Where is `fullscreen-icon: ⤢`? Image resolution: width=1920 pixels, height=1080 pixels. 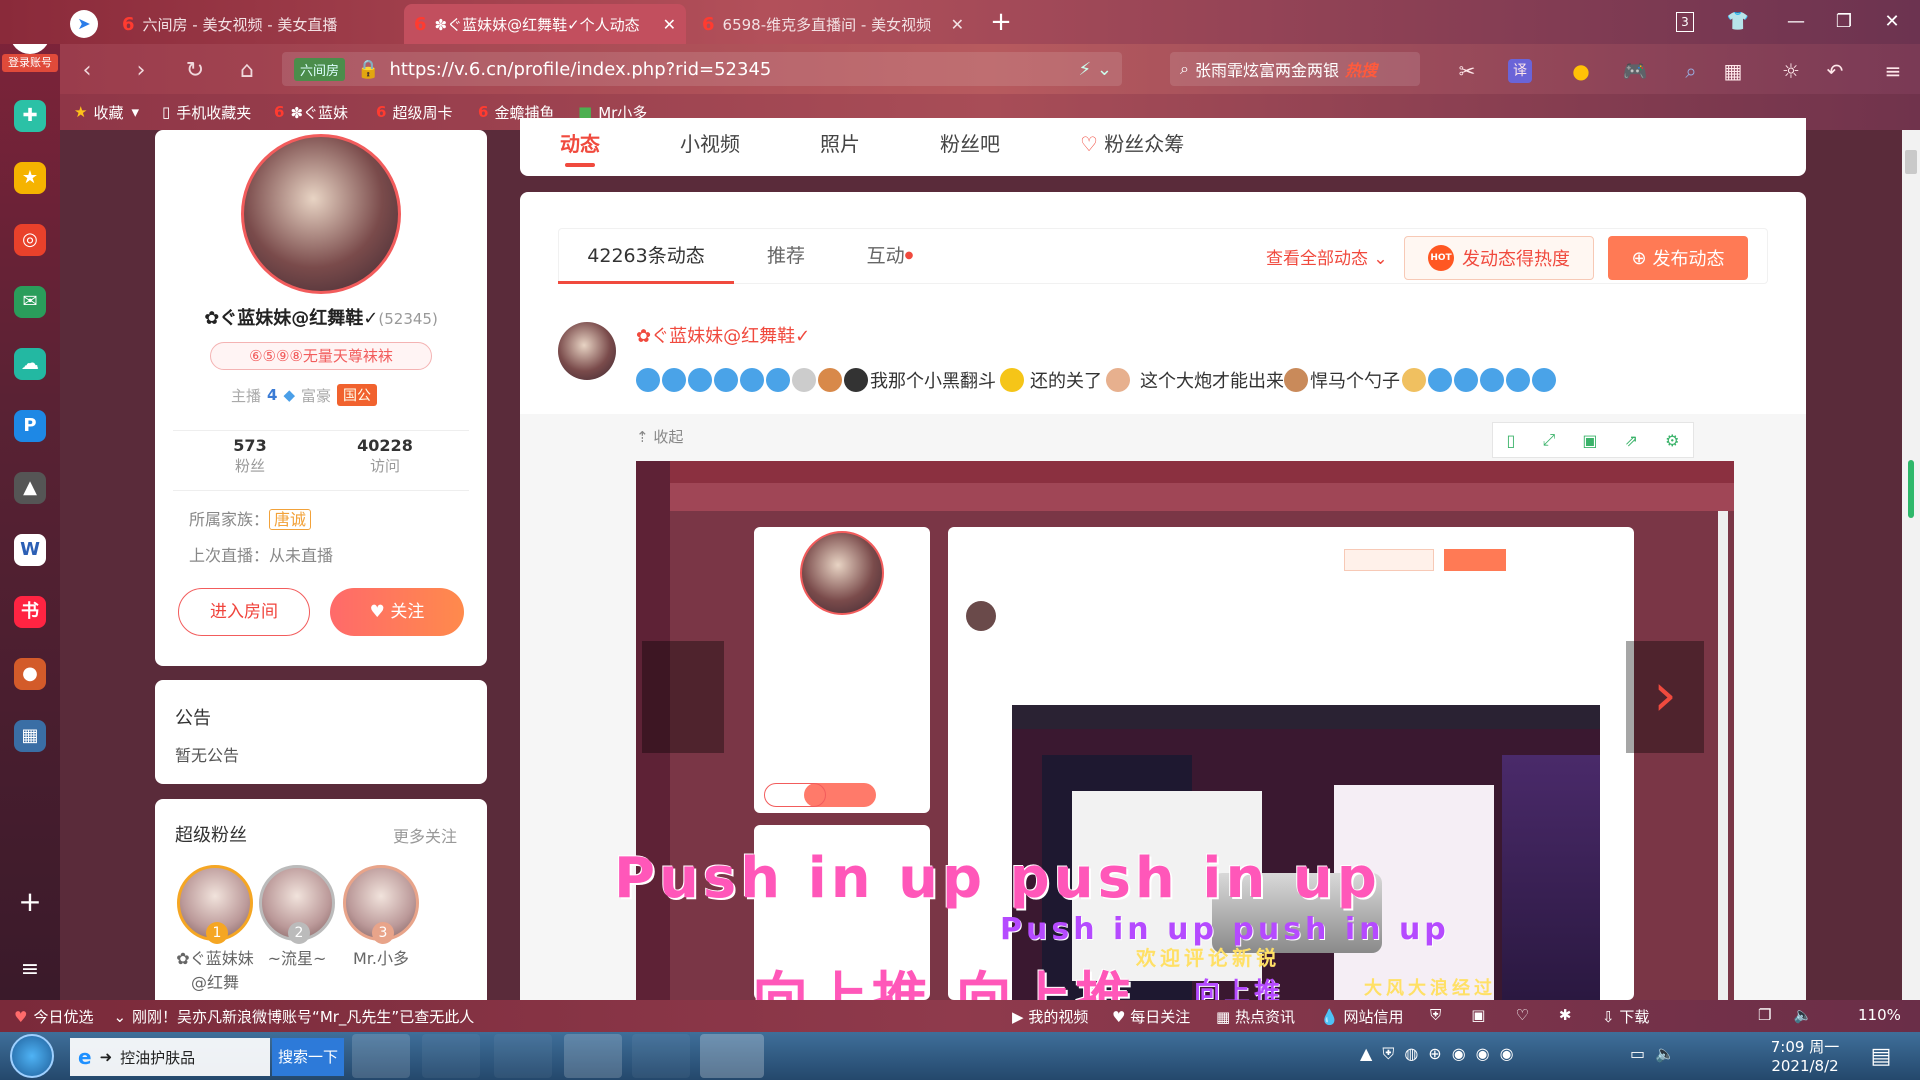
fullscreen-icon: ⤢ is located at coordinates (1548, 440).